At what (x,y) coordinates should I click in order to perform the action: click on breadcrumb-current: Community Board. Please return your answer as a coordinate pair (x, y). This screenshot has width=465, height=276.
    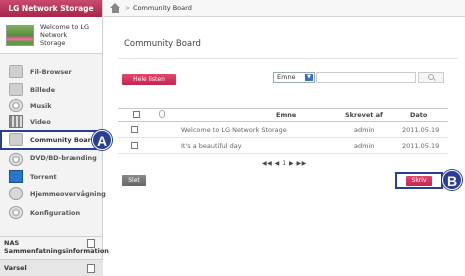
    Looking at the image, I should click on (162, 8).